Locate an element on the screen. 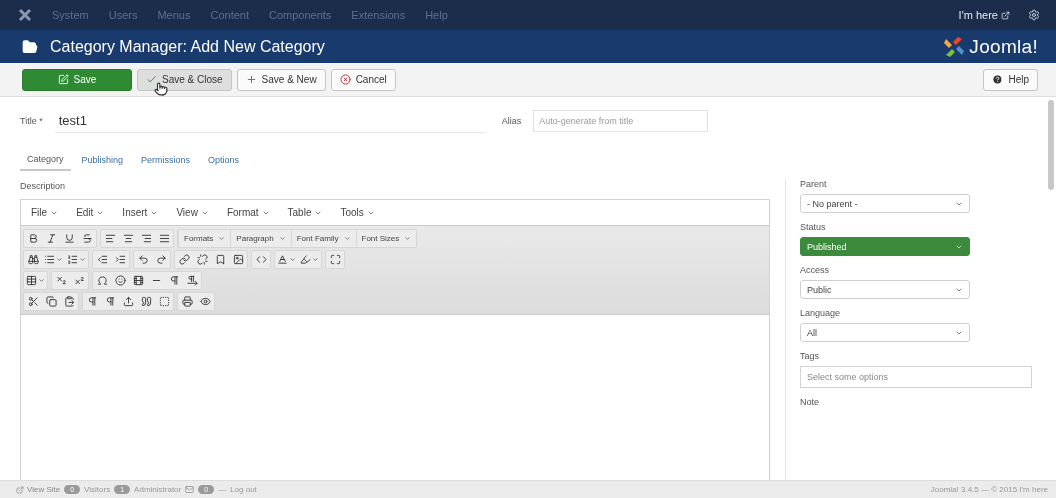 The width and height of the screenshot is (1056, 498). fullscreen-icon is located at coordinates (335, 259).